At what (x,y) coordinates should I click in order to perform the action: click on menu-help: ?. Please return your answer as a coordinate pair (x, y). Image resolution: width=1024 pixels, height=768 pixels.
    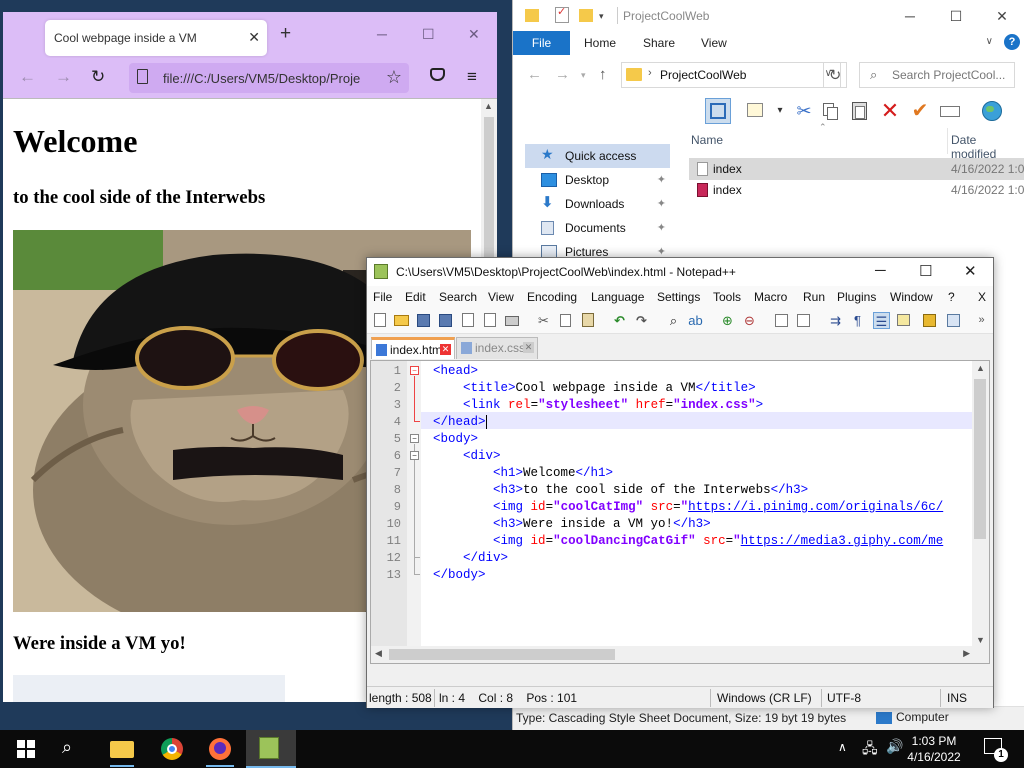
    Looking at the image, I should click on (951, 297).